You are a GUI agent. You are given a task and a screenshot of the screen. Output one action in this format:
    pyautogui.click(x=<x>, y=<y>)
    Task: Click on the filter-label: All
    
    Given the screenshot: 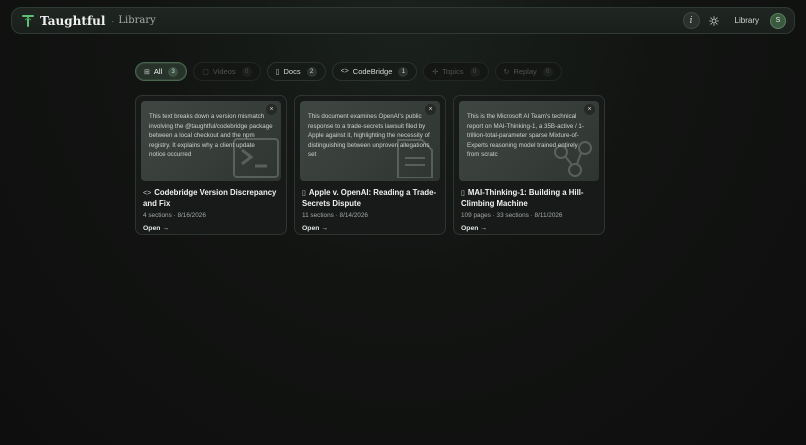 What is the action you would take?
    pyautogui.click(x=158, y=71)
    